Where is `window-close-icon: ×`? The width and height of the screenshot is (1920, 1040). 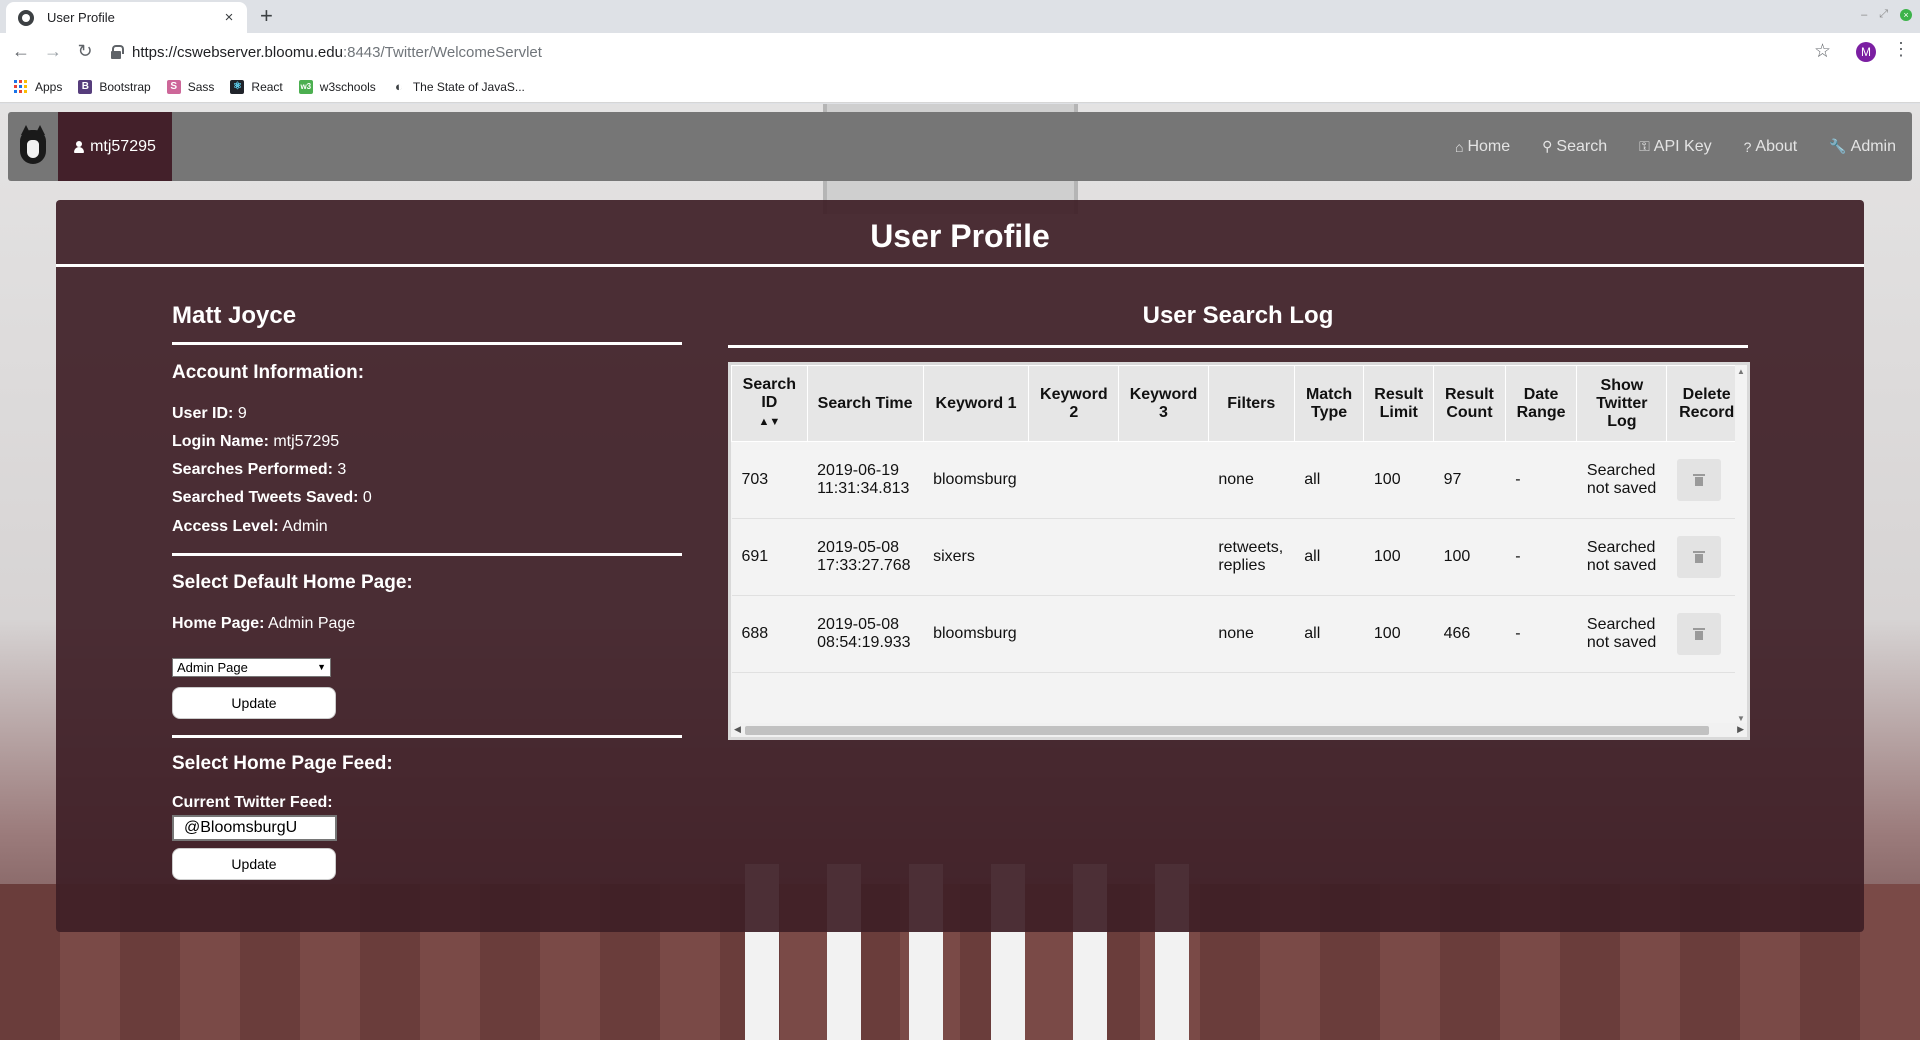
window-close-icon: × is located at coordinates (1906, 14).